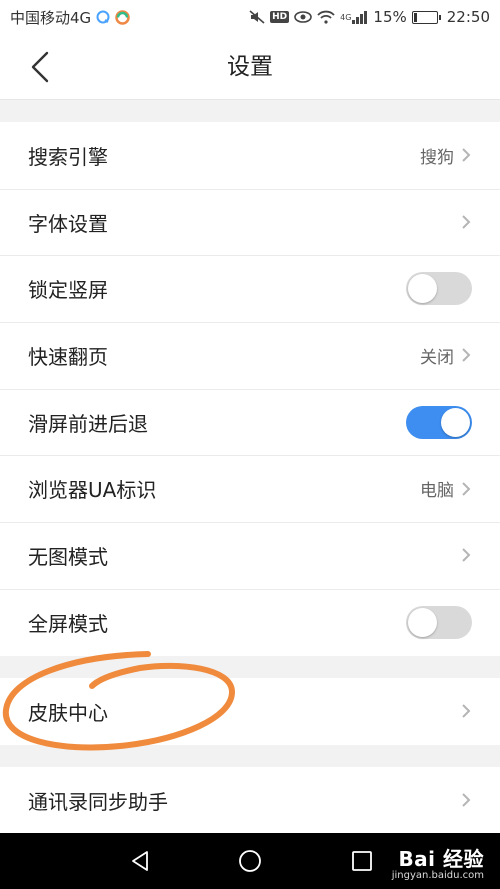 This screenshot has height=889, width=500. Describe the element at coordinates (250, 488) in the screenshot. I see `settings-row: 浏览器UA标识 电脑` at that location.